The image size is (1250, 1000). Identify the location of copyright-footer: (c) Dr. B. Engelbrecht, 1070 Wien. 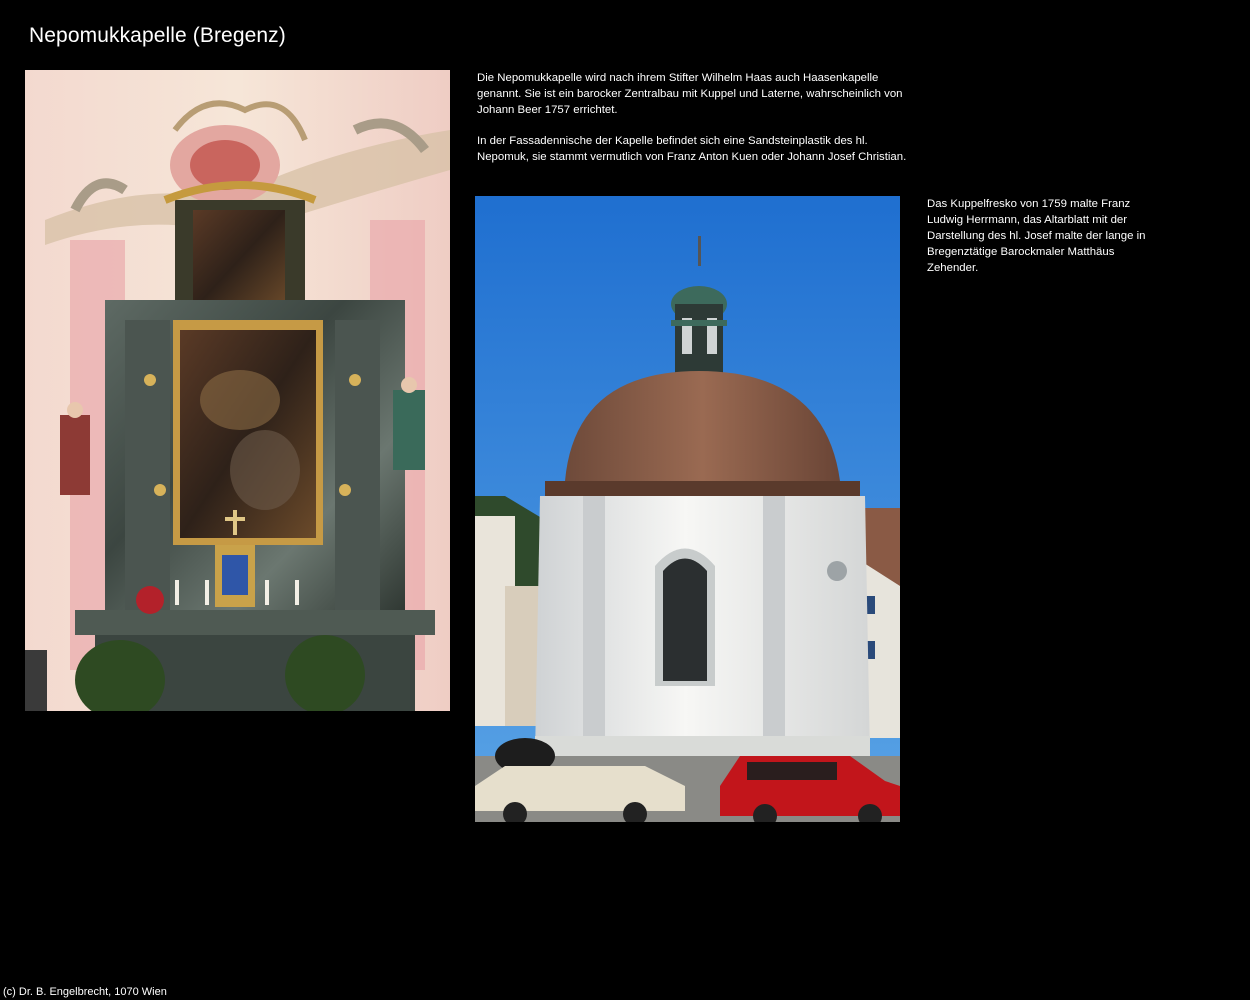
(85, 992).